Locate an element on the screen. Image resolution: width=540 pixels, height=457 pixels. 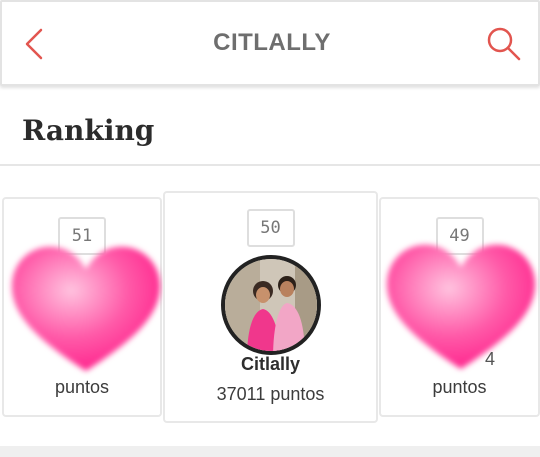
ranking-card-51: 51 puntos is located at coordinates (82, 307).